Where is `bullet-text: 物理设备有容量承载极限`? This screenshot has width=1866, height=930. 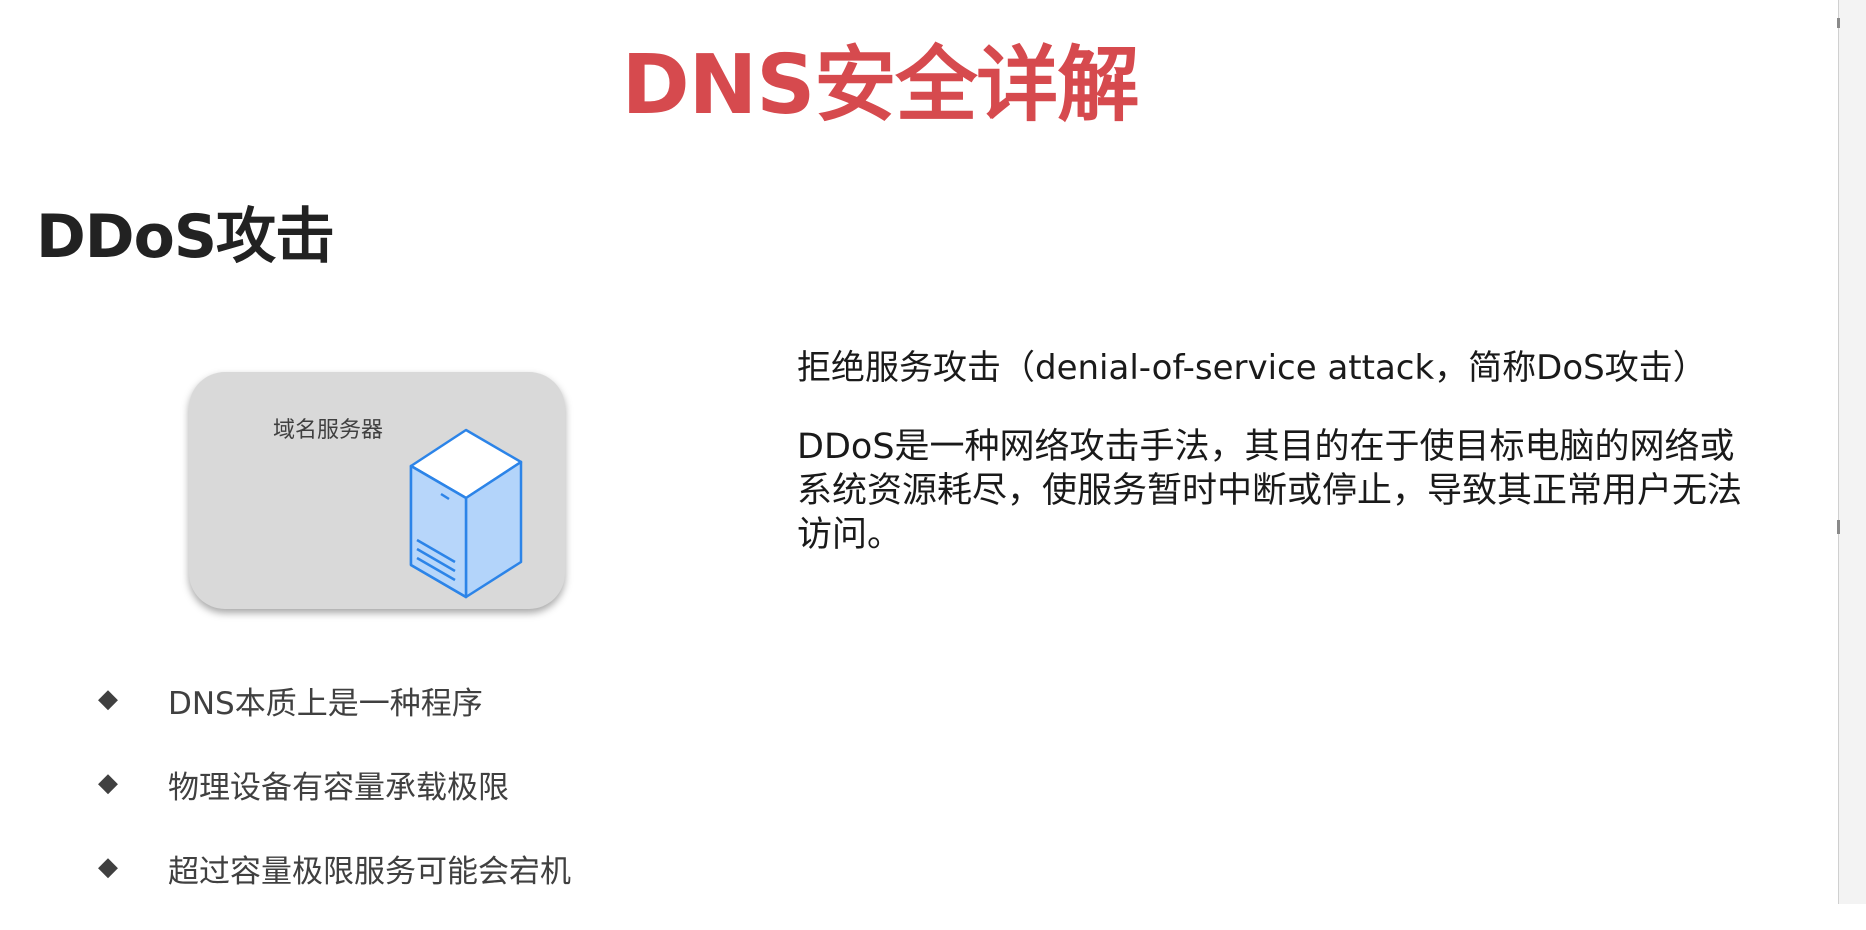
bullet-text: 物理设备有容量承载极限 is located at coordinates (338, 788).